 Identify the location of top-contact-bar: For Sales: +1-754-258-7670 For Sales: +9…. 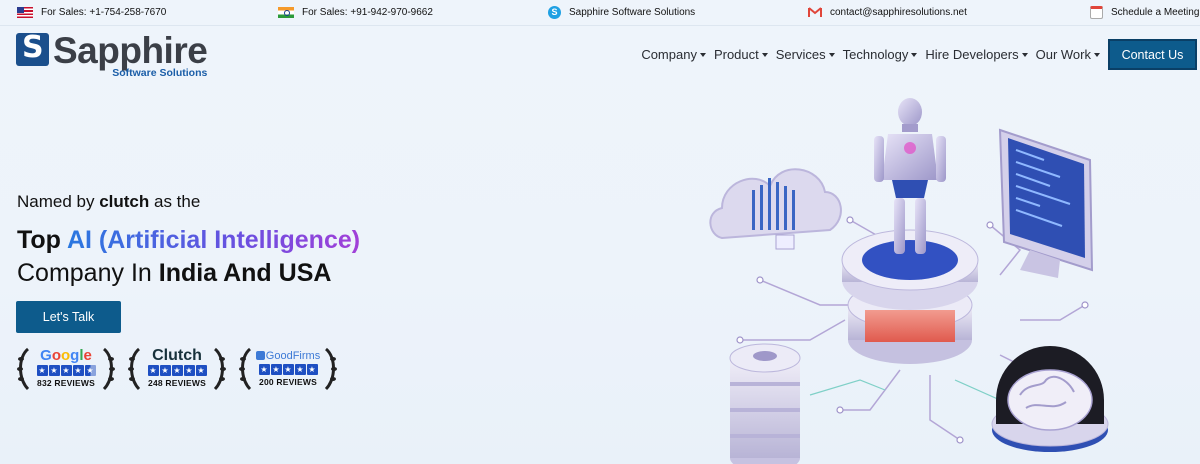
(600, 12).